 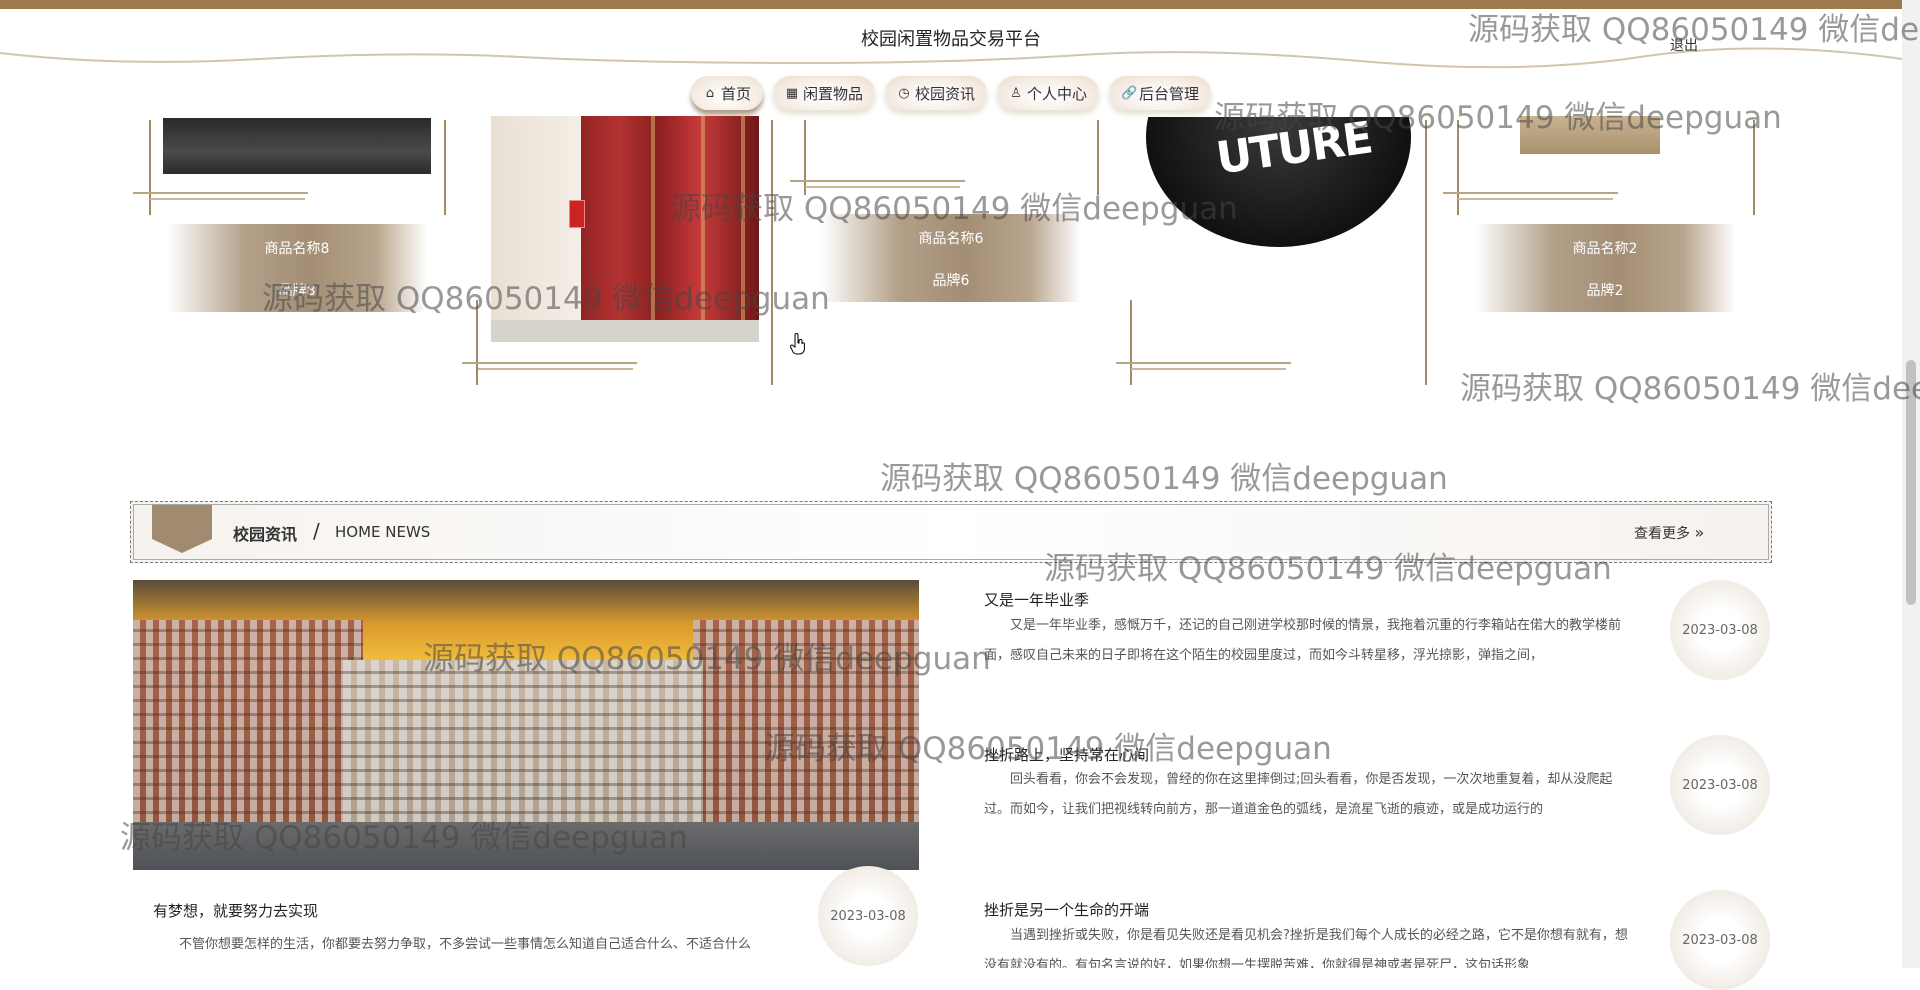 I want to click on scrollbar-thumb, so click(x=1911, y=482).